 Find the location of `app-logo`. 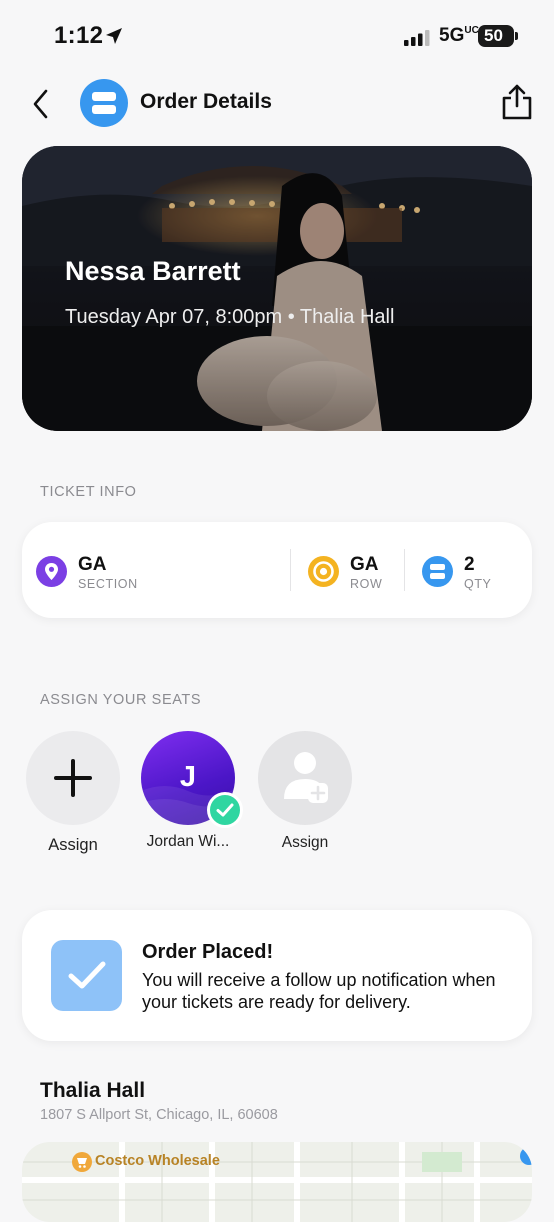

app-logo is located at coordinates (104, 103).